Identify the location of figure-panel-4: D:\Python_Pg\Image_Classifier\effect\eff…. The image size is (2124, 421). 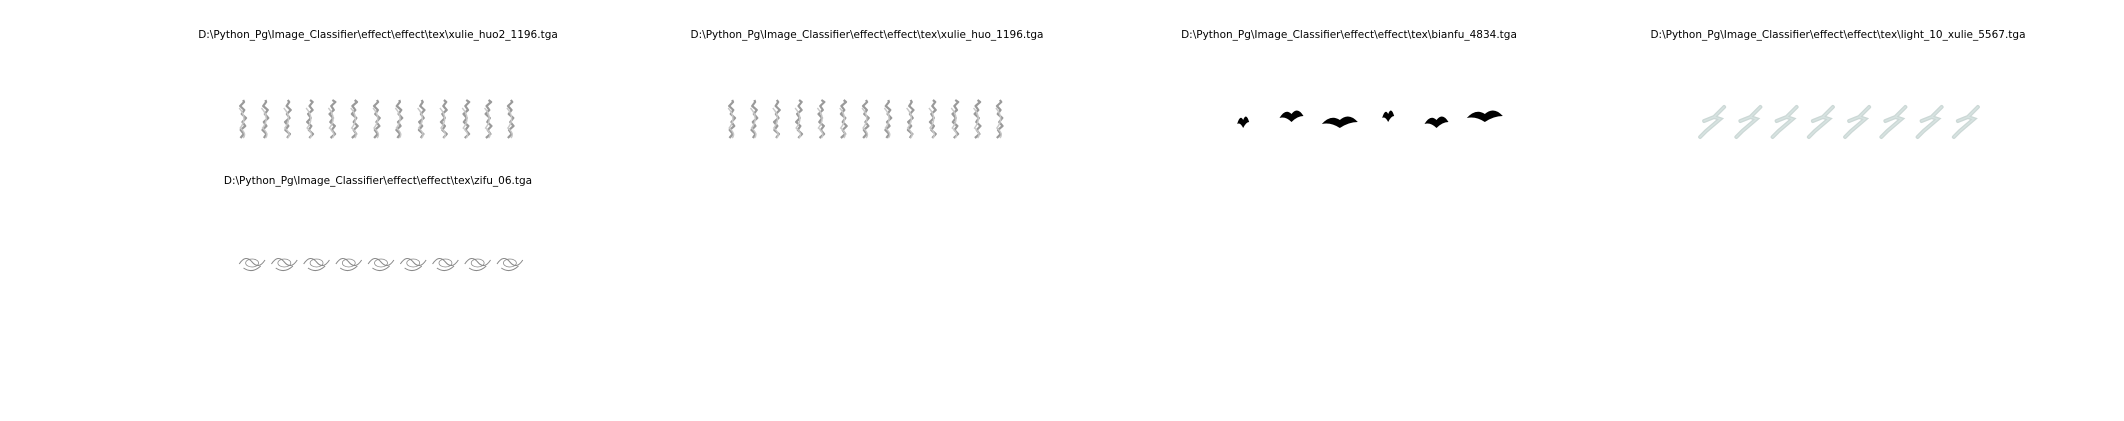
(1838, 88).